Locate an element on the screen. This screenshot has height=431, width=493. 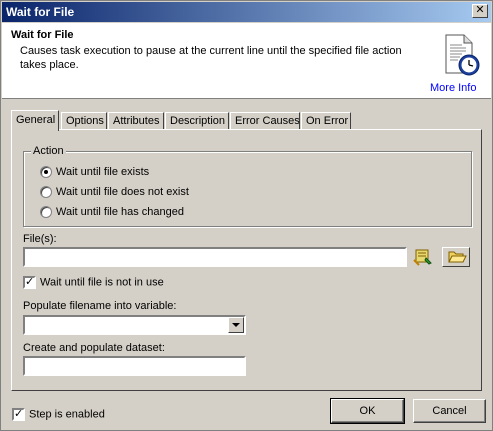
dropdown-arrow-icon is located at coordinates (236, 325).